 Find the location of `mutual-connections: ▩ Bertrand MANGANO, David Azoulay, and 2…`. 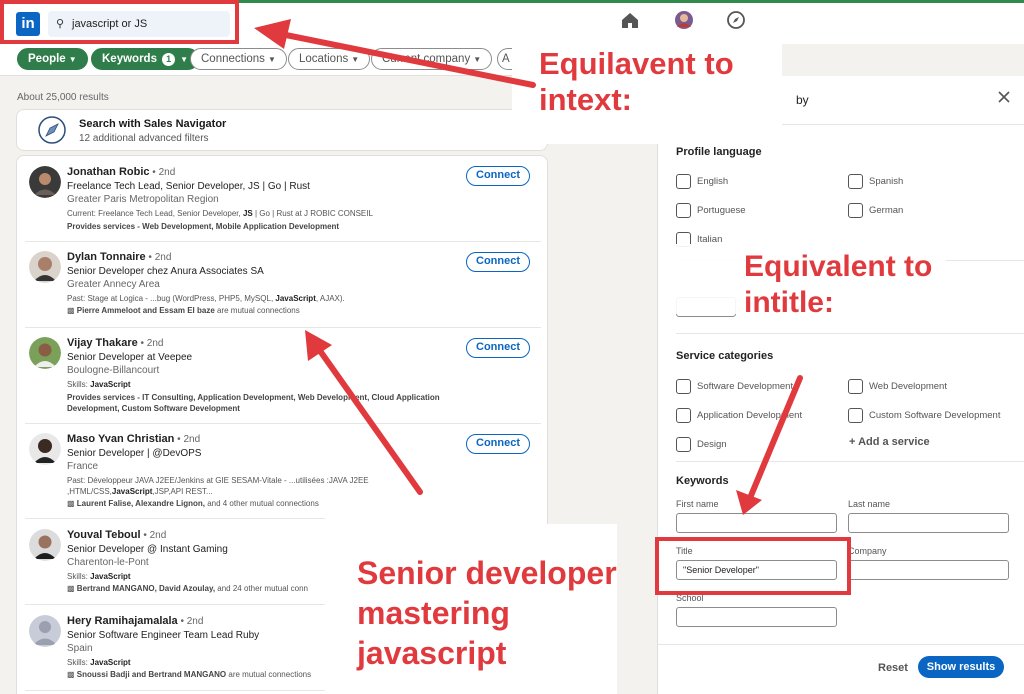

mutual-connections: ▩ Bertrand MANGANO, David Azoulay, and 2… is located at coordinates (199, 588).